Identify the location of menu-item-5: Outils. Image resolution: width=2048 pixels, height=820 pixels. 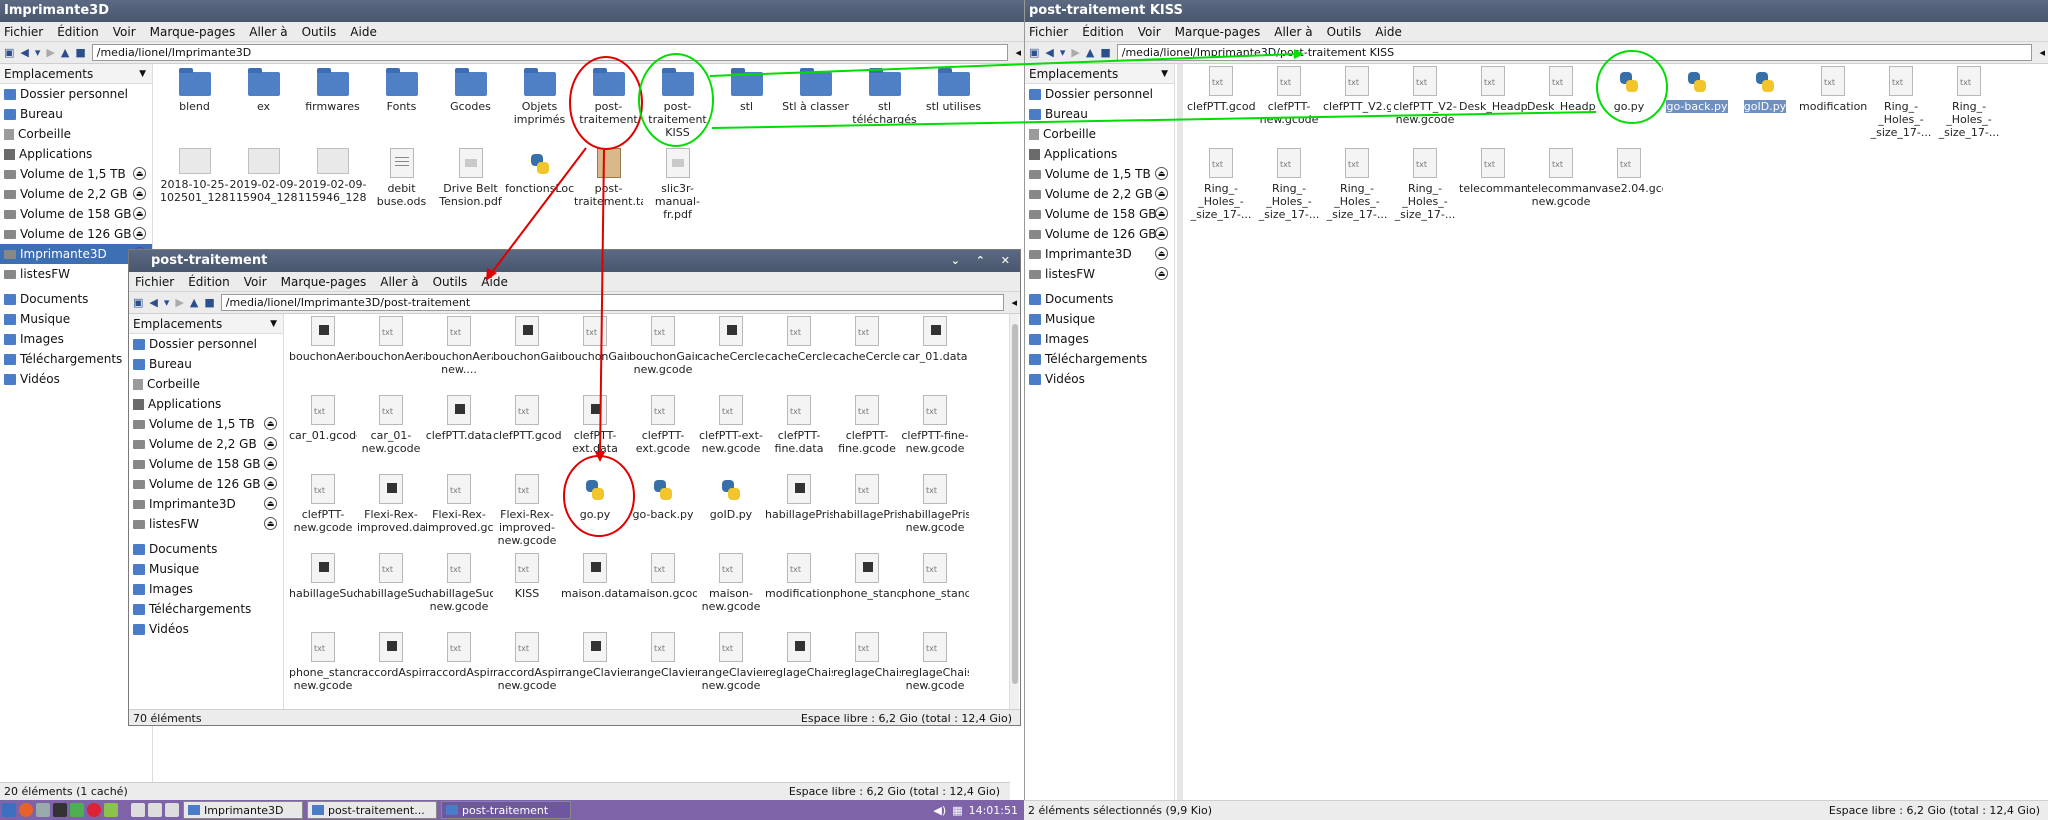
(450, 282).